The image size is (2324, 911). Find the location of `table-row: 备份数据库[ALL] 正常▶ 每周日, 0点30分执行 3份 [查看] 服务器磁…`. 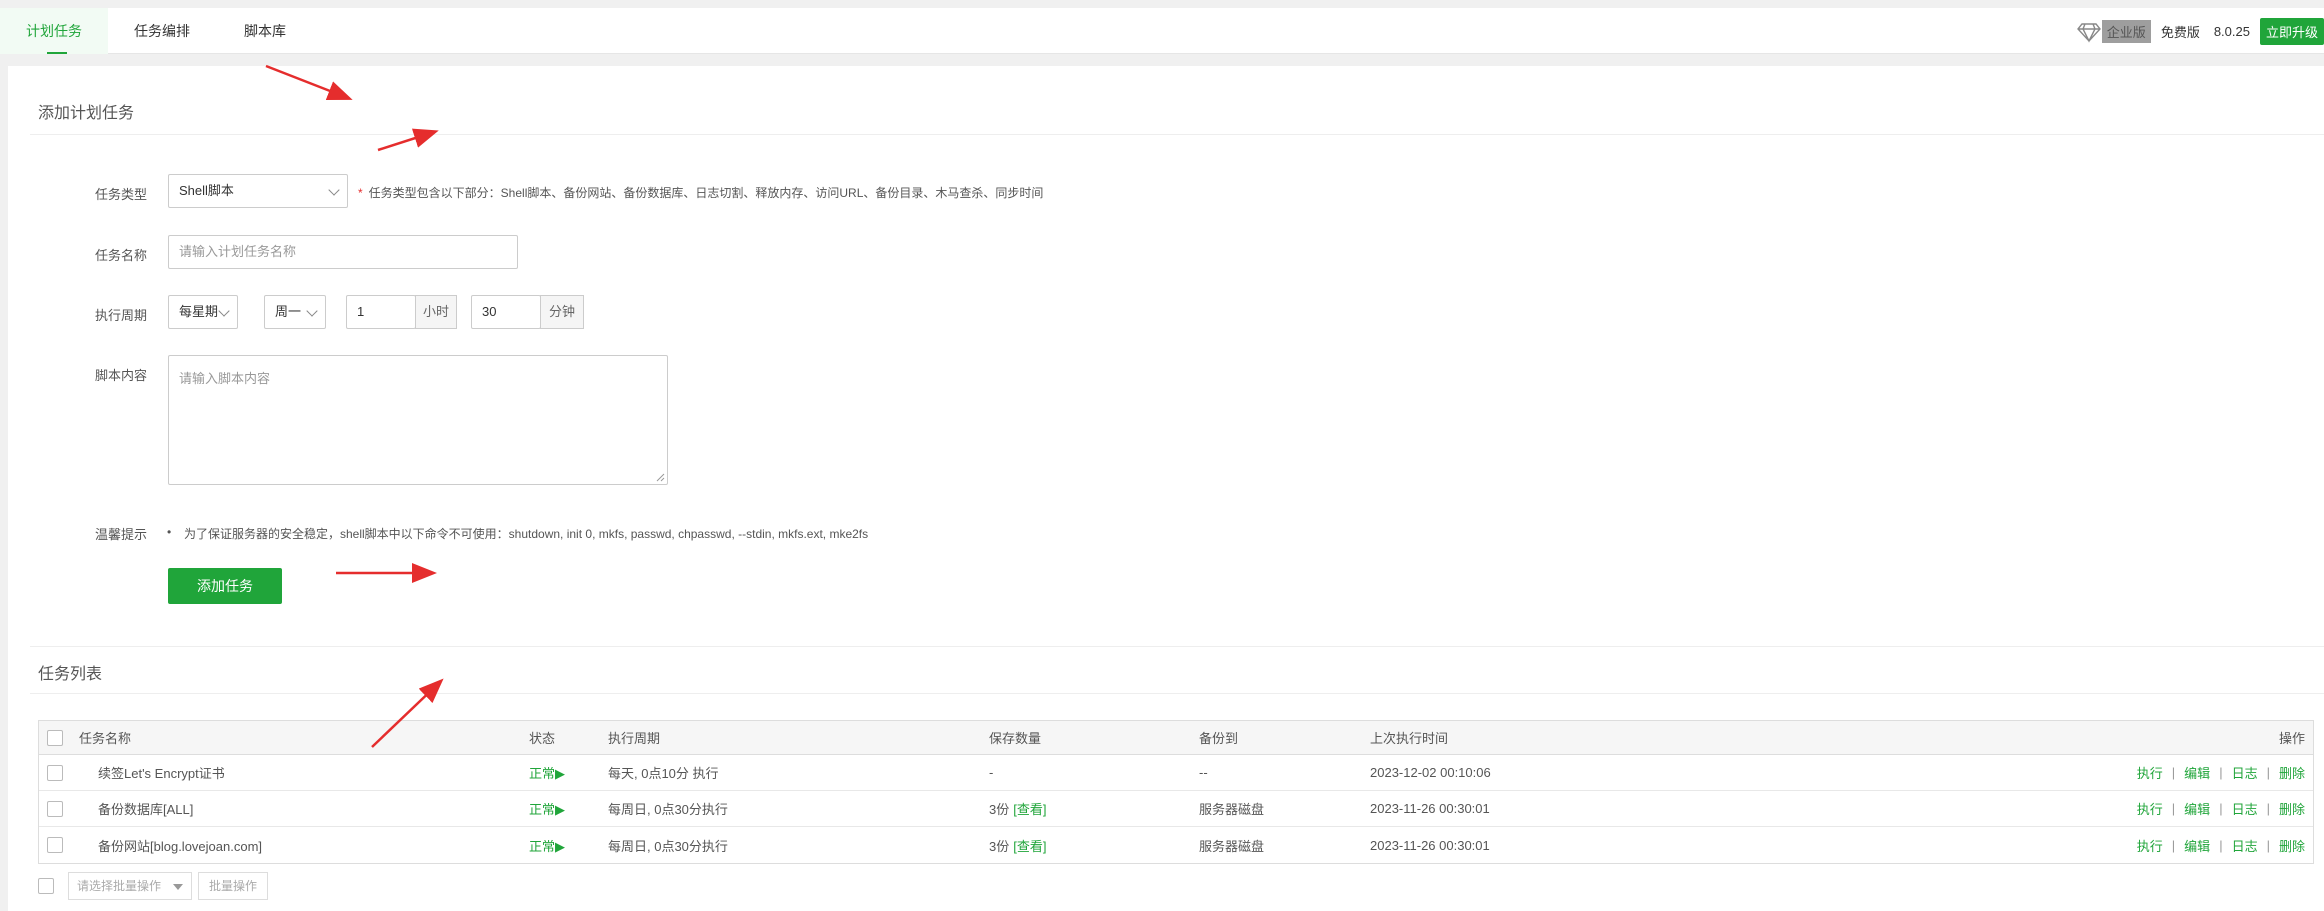

table-row: 备份数据库[ALL] 正常▶ 每周日, 0点30分执行 3份 [查看] 服务器磁… is located at coordinates (1176, 809).